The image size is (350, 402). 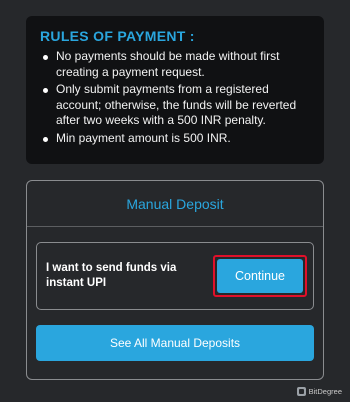 What do you see at coordinates (325, 391) in the screenshot?
I see `watermark-text: BitDegree` at bounding box center [325, 391].